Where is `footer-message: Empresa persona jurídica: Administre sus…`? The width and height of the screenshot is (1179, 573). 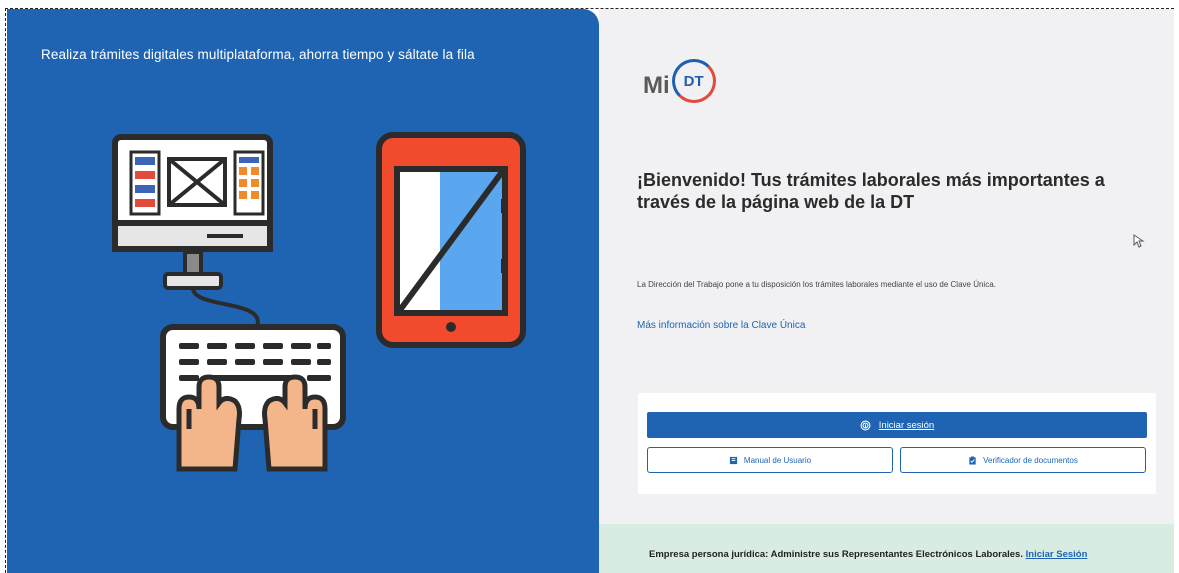 footer-message: Empresa persona jurídica: Administre sus… is located at coordinates (836, 554).